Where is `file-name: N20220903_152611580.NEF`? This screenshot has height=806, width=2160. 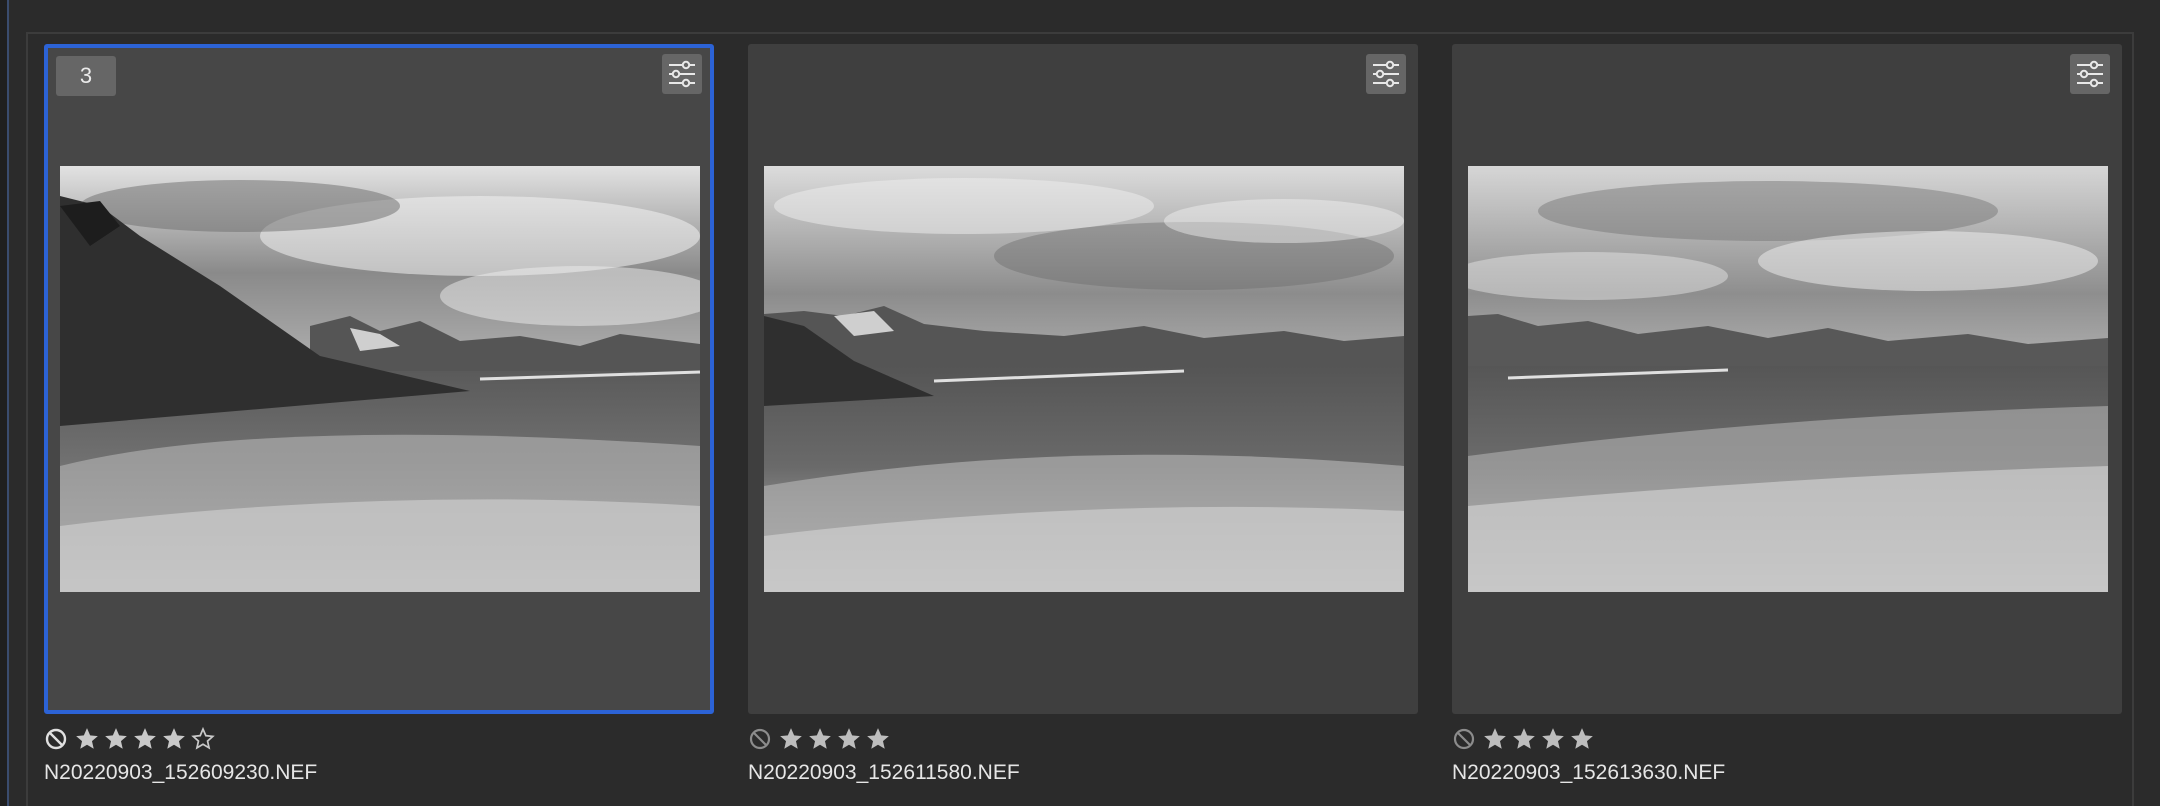
file-name: N20220903_152611580.NEF is located at coordinates (884, 772).